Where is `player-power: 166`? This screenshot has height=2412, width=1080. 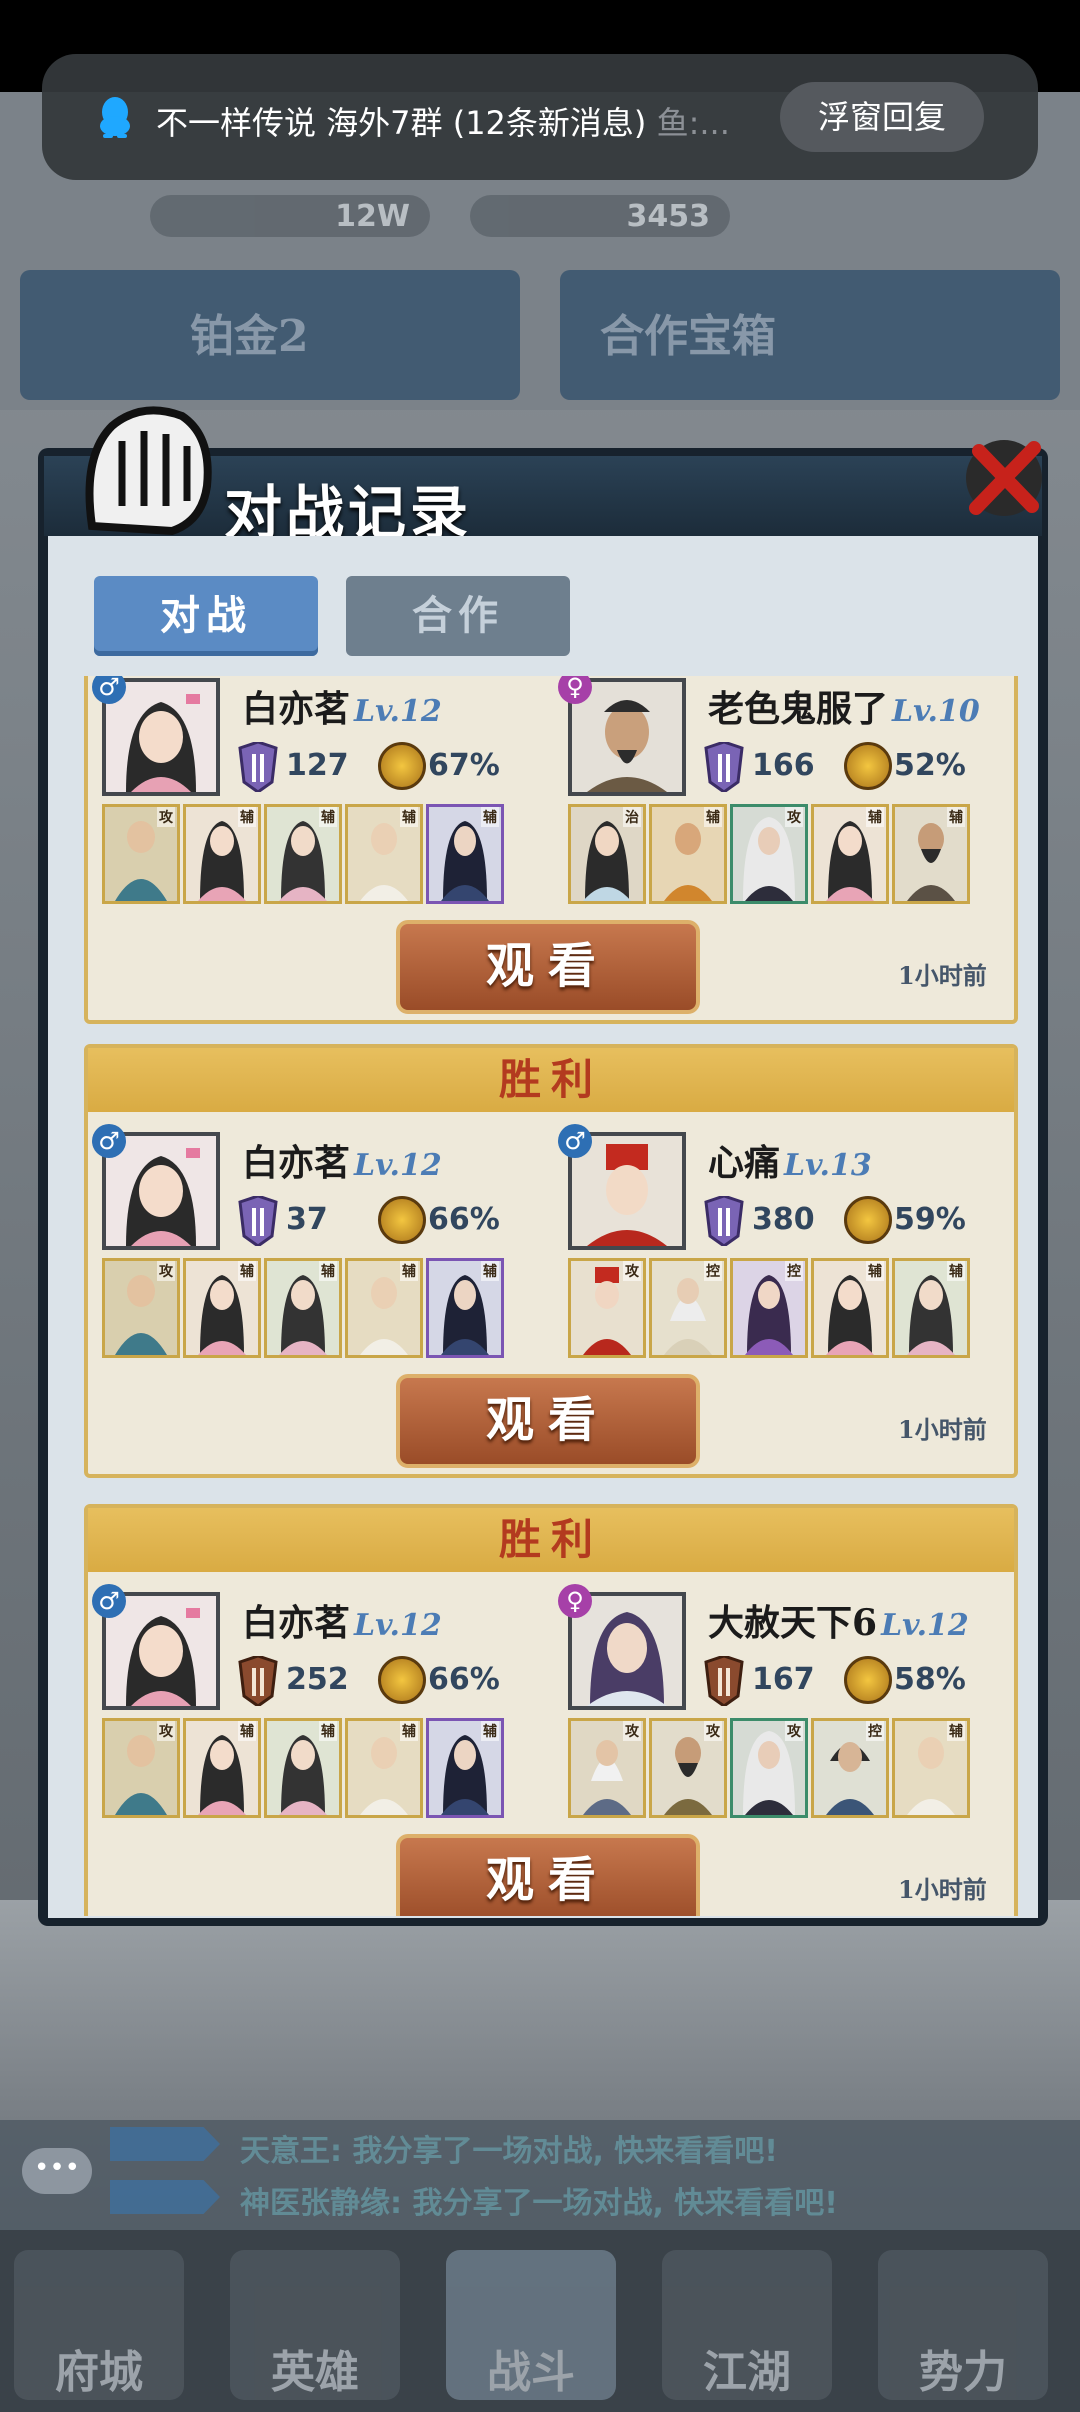
player-power: 166 is located at coordinates (783, 765).